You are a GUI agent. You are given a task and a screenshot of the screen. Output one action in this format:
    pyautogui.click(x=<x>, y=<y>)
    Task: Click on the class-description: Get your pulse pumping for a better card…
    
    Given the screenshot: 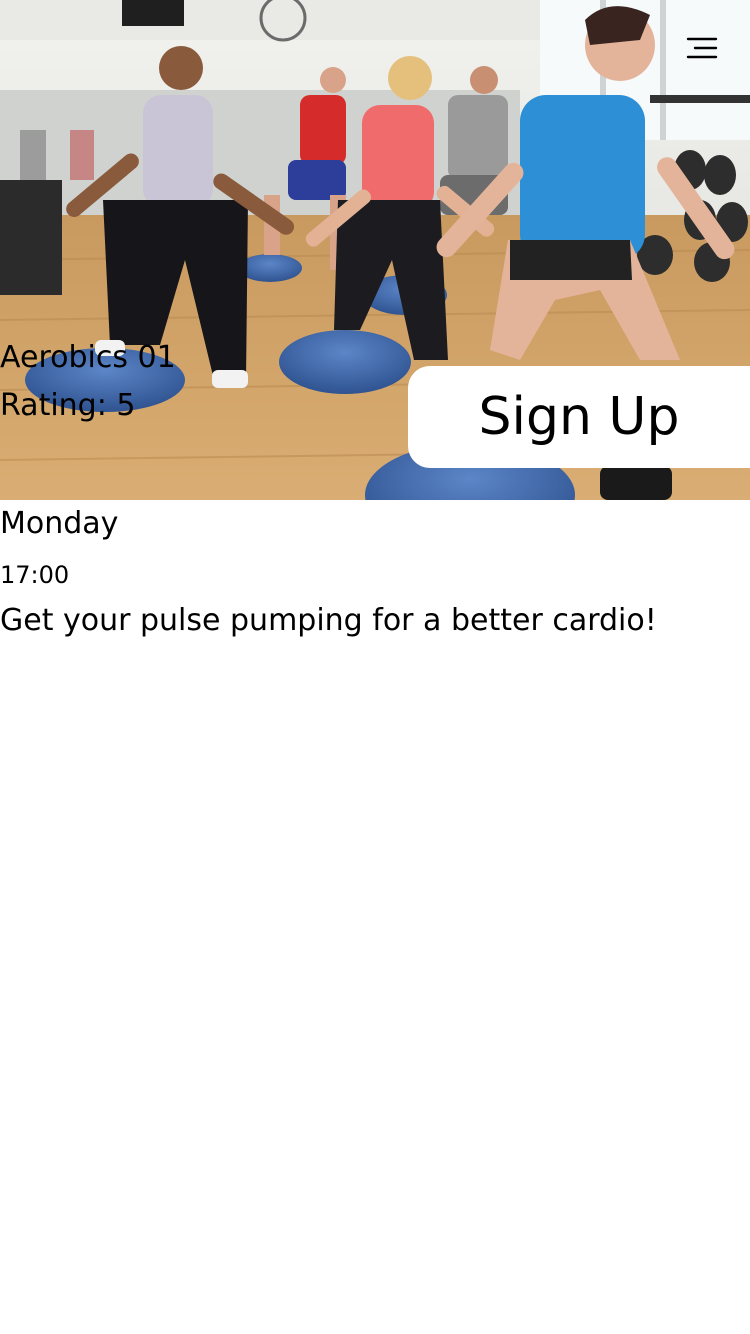 What is the action you would take?
    pyautogui.click(x=328, y=620)
    